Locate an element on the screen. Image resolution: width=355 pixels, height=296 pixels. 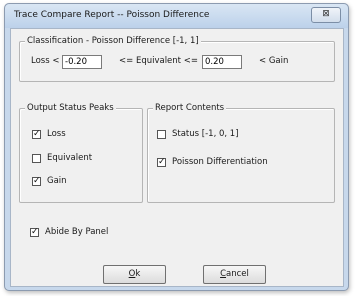
poisson-differentiation-label: Poisson Differentiation is located at coordinates (220, 162).